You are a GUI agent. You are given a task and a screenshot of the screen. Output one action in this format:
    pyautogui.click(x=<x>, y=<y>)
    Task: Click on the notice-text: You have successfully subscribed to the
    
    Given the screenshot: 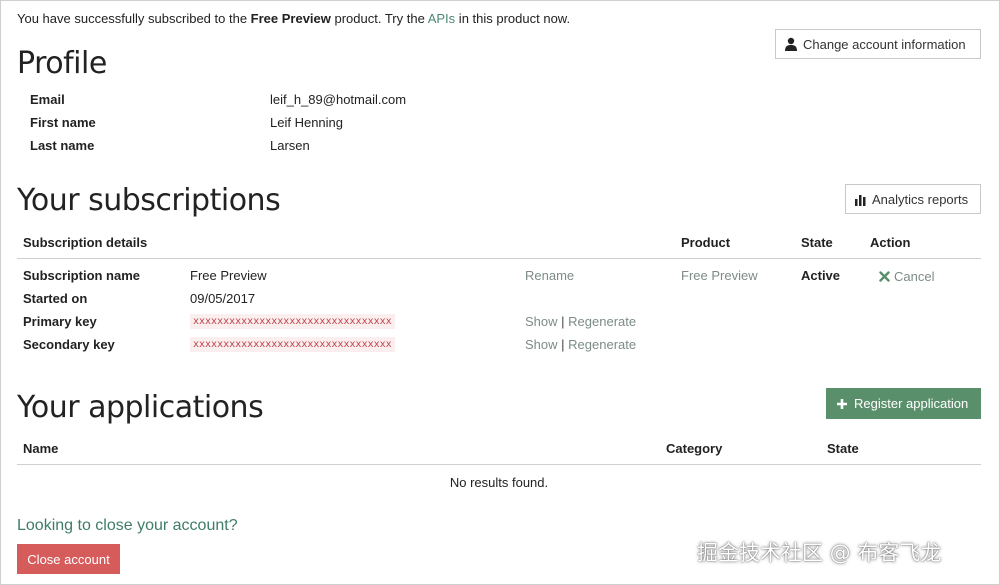 What is the action you would take?
    pyautogui.click(x=134, y=18)
    